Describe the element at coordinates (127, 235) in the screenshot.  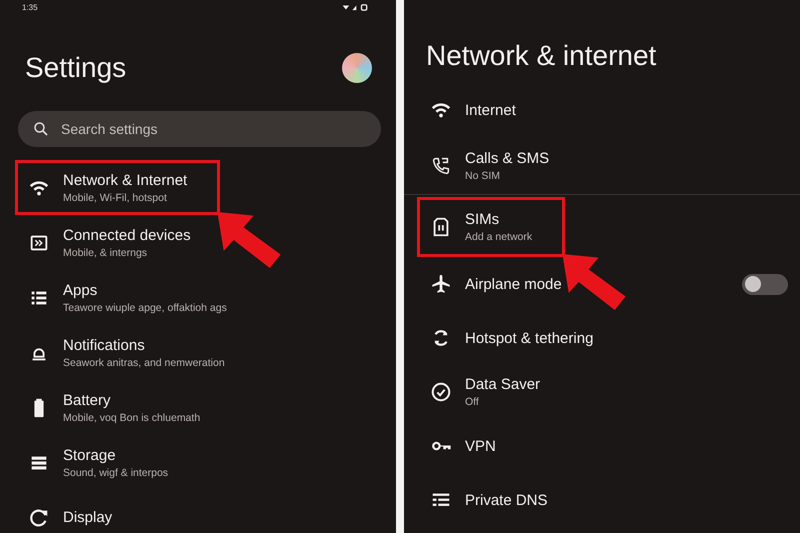
I see `item-title: Connected devices` at that location.